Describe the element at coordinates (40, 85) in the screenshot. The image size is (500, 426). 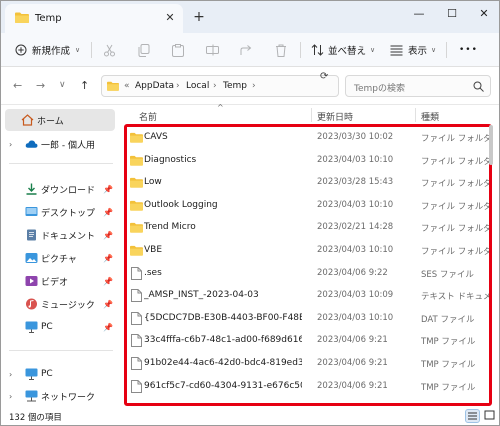
I see `forward-icon: →` at that location.